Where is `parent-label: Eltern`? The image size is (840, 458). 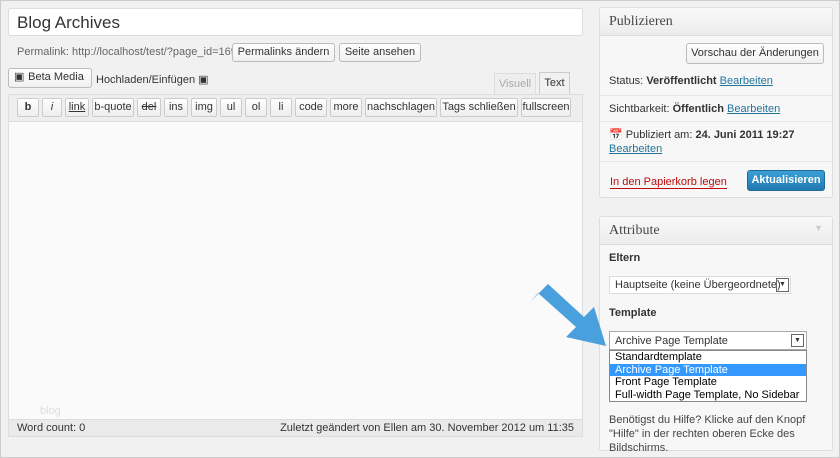 parent-label: Eltern is located at coordinates (625, 258).